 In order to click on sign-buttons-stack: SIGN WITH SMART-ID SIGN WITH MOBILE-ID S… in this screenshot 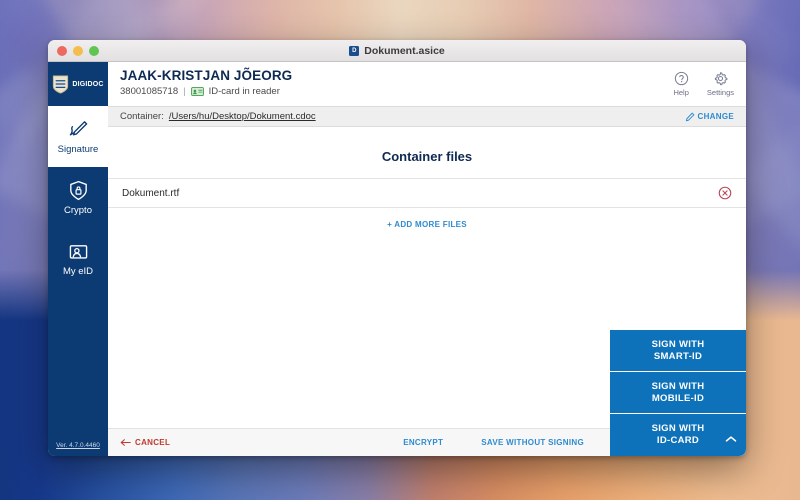, I will do `click(678, 393)`.